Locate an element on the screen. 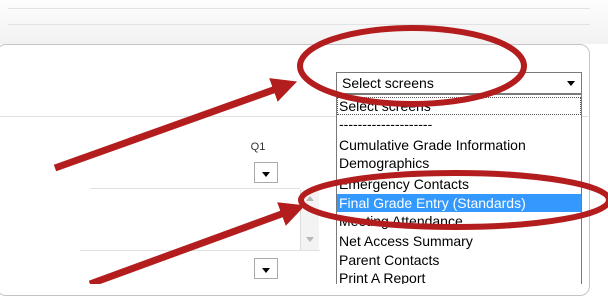 This screenshot has width=608, height=296. dropdown-option: Cumulative Grade Information is located at coordinates (459, 145).